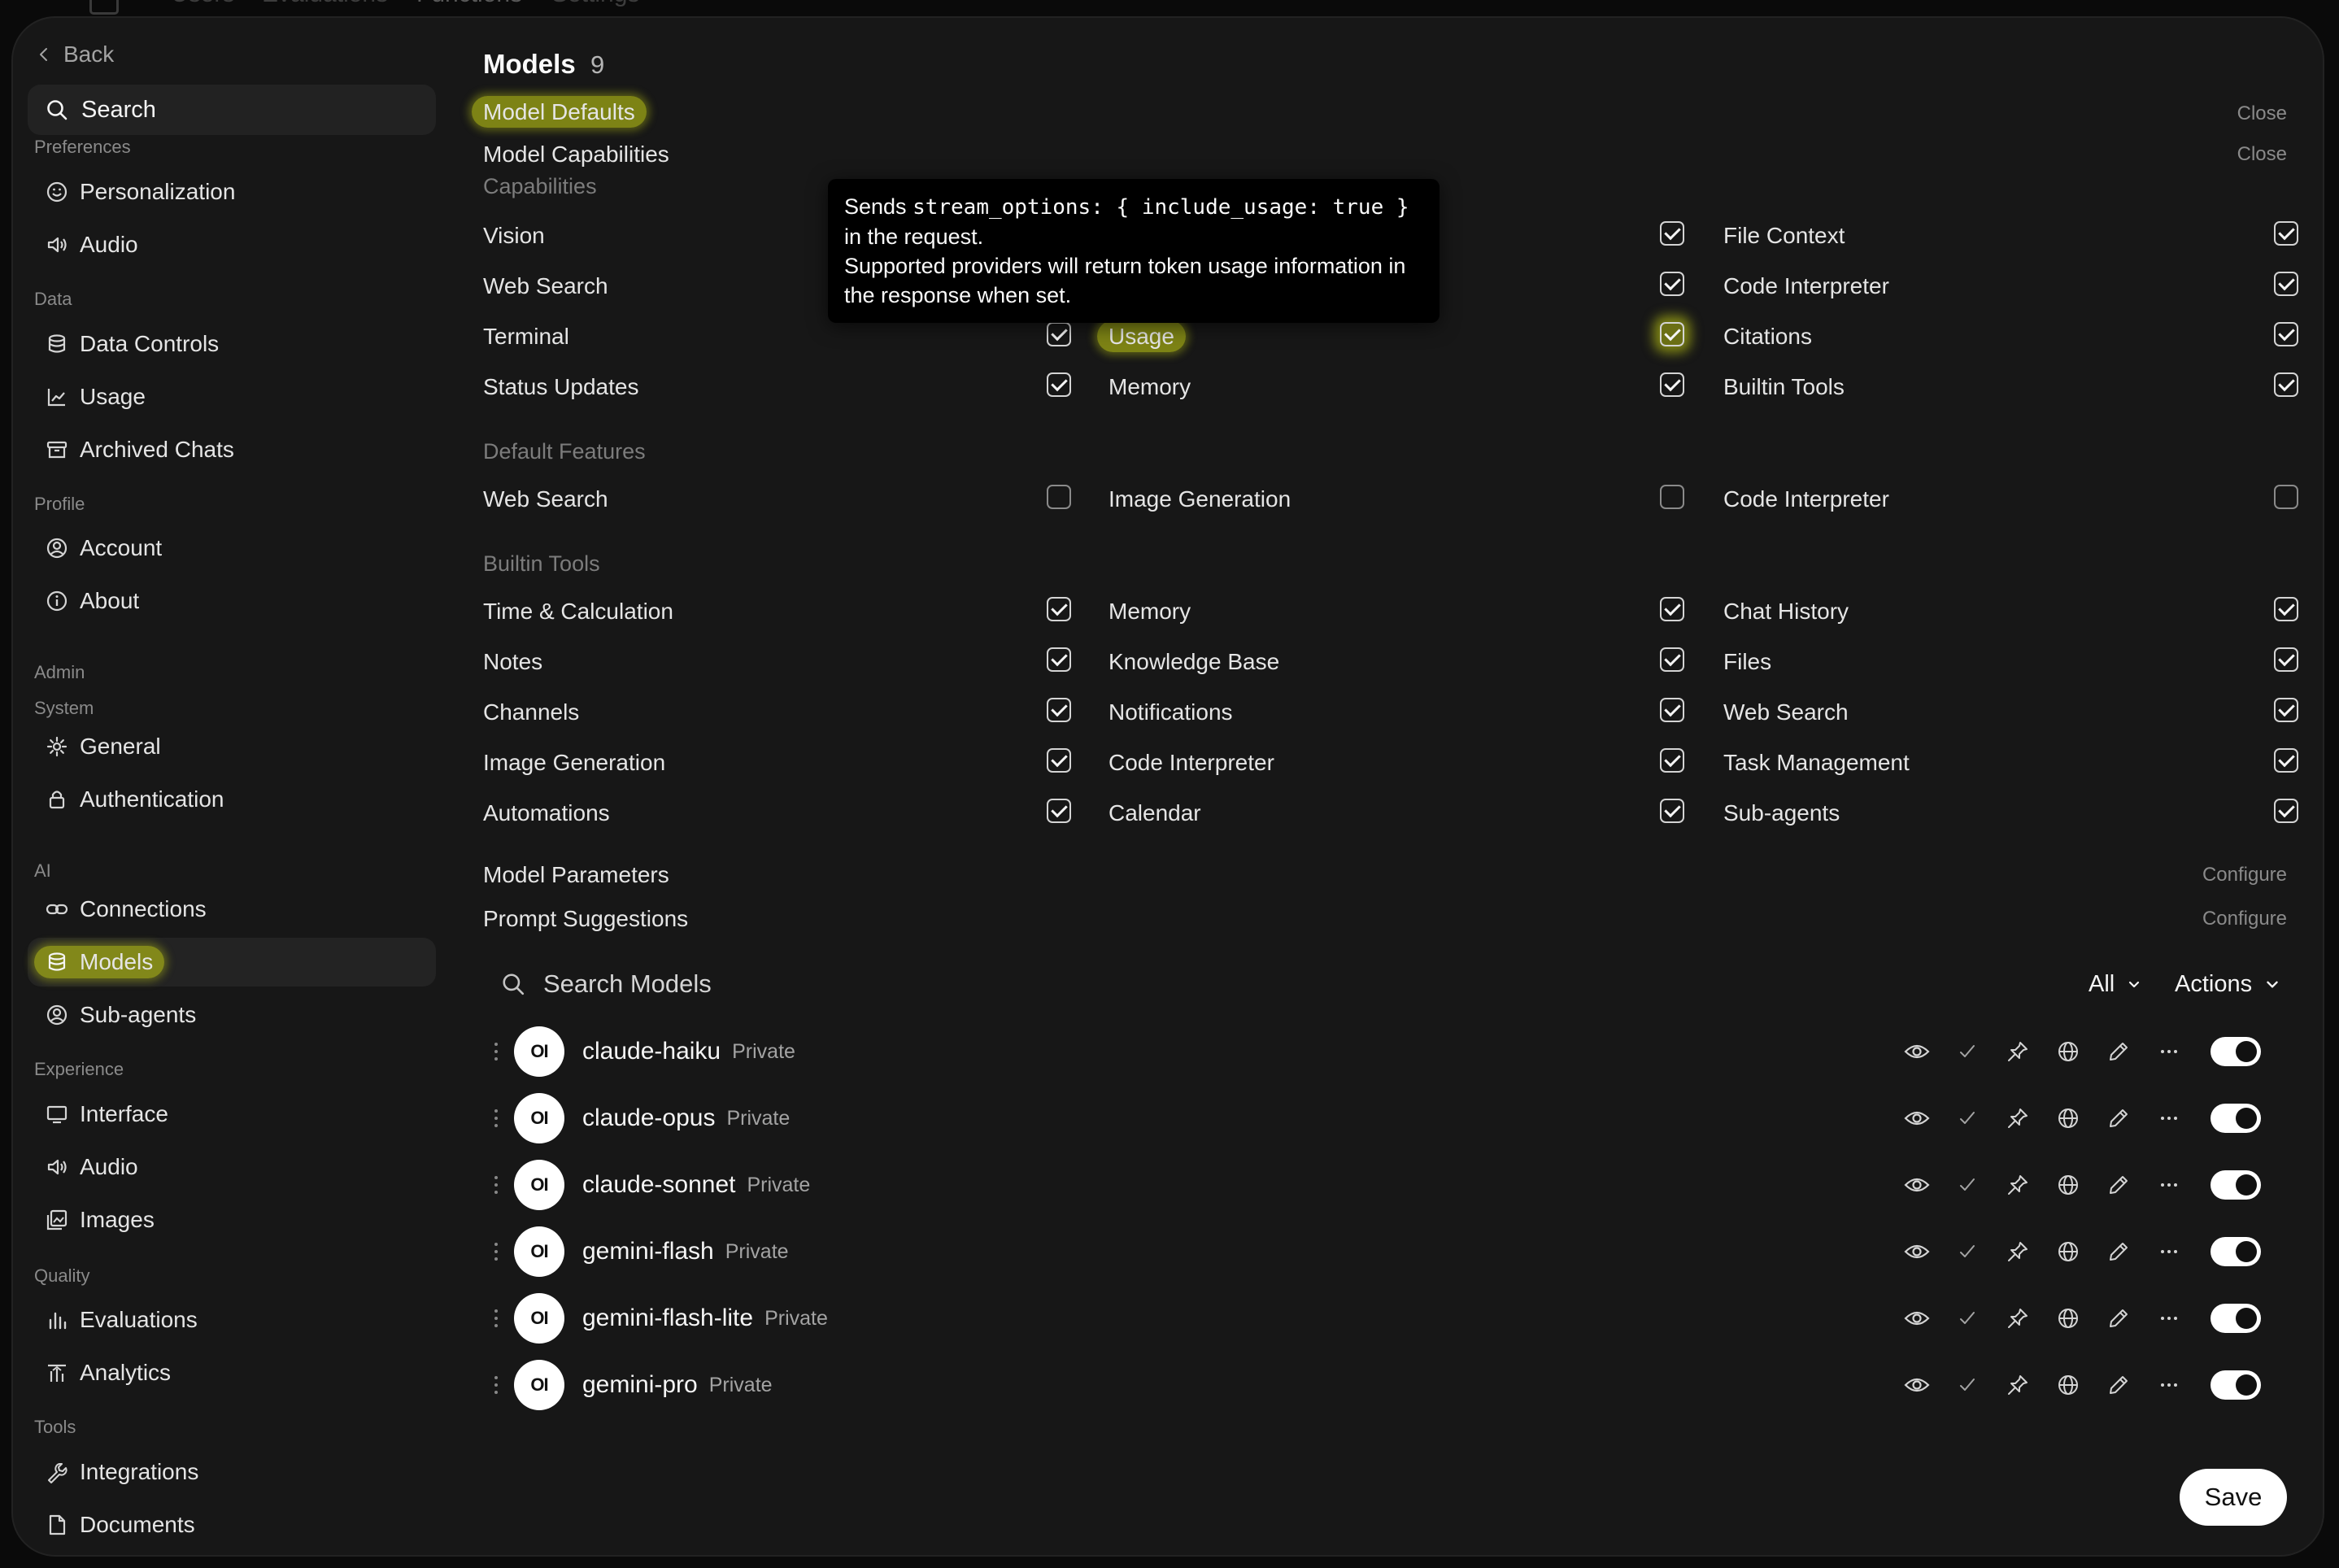 The image size is (2339, 1568). What do you see at coordinates (232, 601) in the screenshot?
I see `sidebar-item-about: About` at bounding box center [232, 601].